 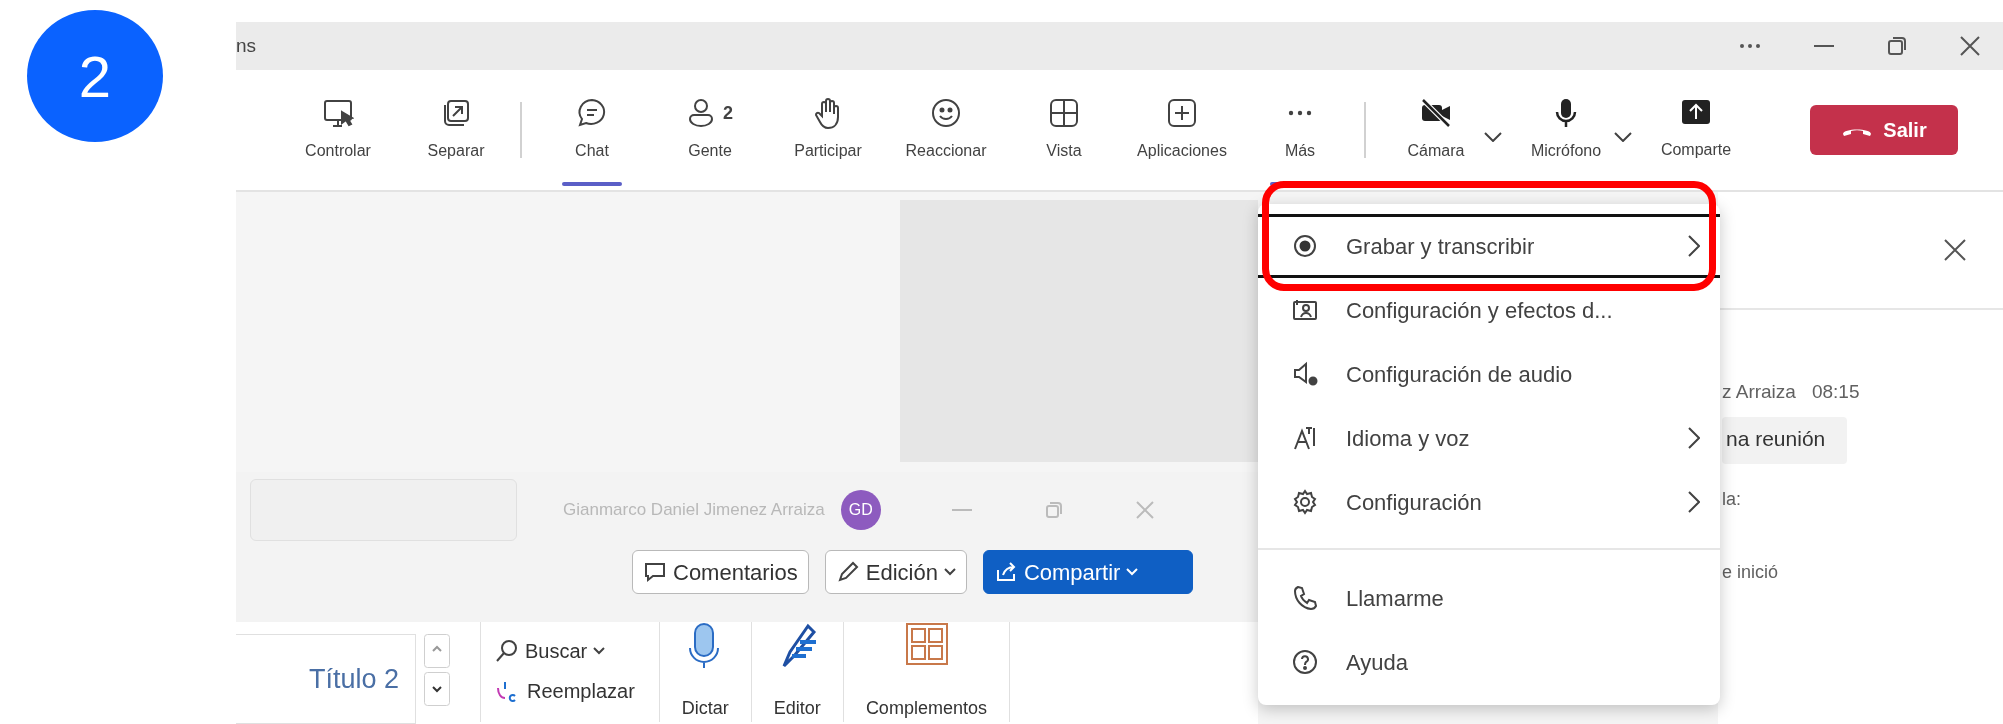 I want to click on toolbar-tab: Participar, so click(x=828, y=130).